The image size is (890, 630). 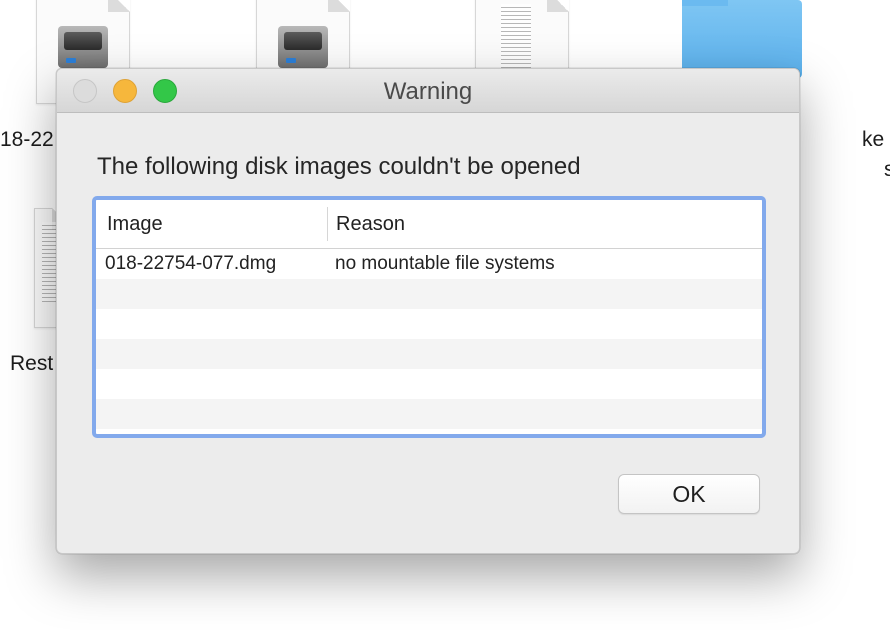 I want to click on desktop-label: ke, so click(x=873, y=139).